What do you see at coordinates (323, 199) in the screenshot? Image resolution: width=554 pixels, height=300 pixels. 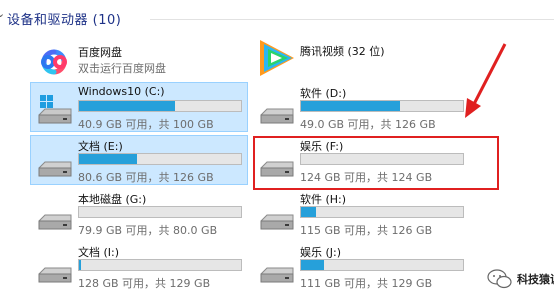 I see `drive-name: 软件 (H:)` at bounding box center [323, 199].